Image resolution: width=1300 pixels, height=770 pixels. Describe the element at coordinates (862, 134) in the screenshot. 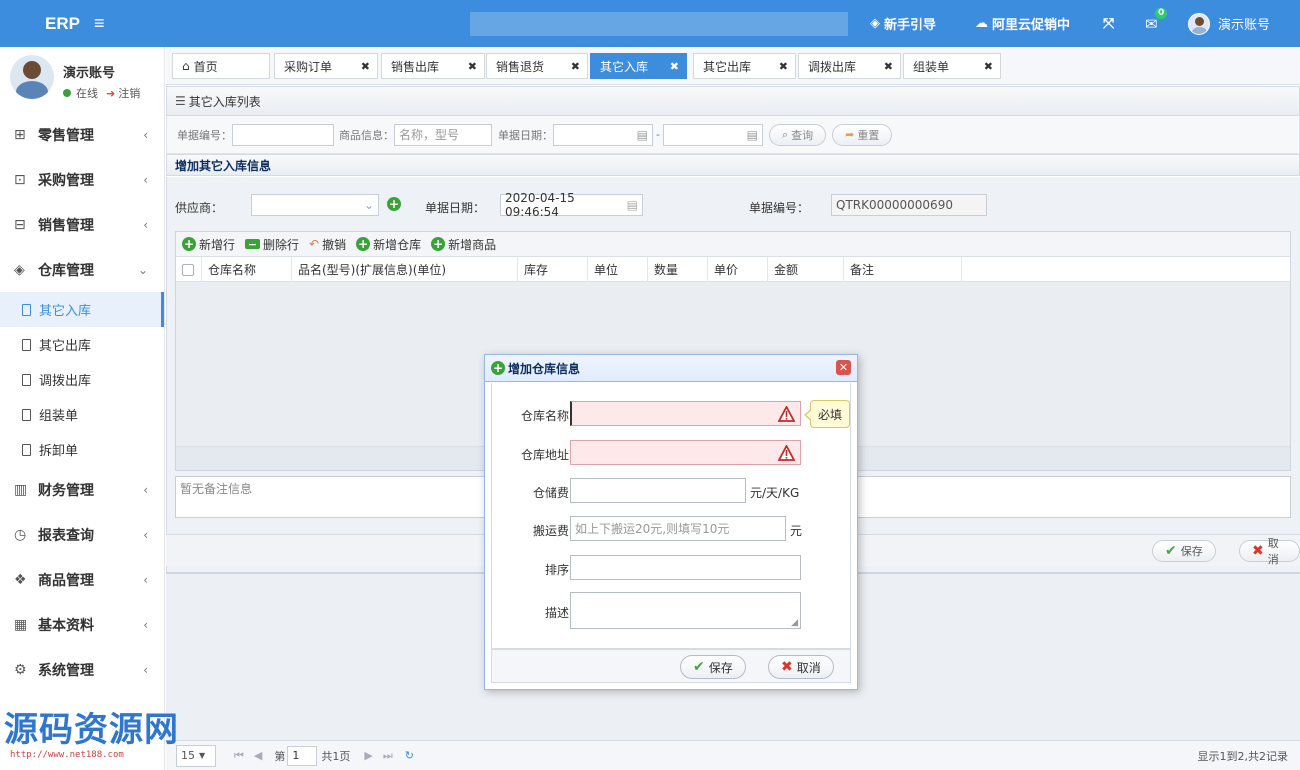

I see `reset-button: ➦ 重置` at that location.